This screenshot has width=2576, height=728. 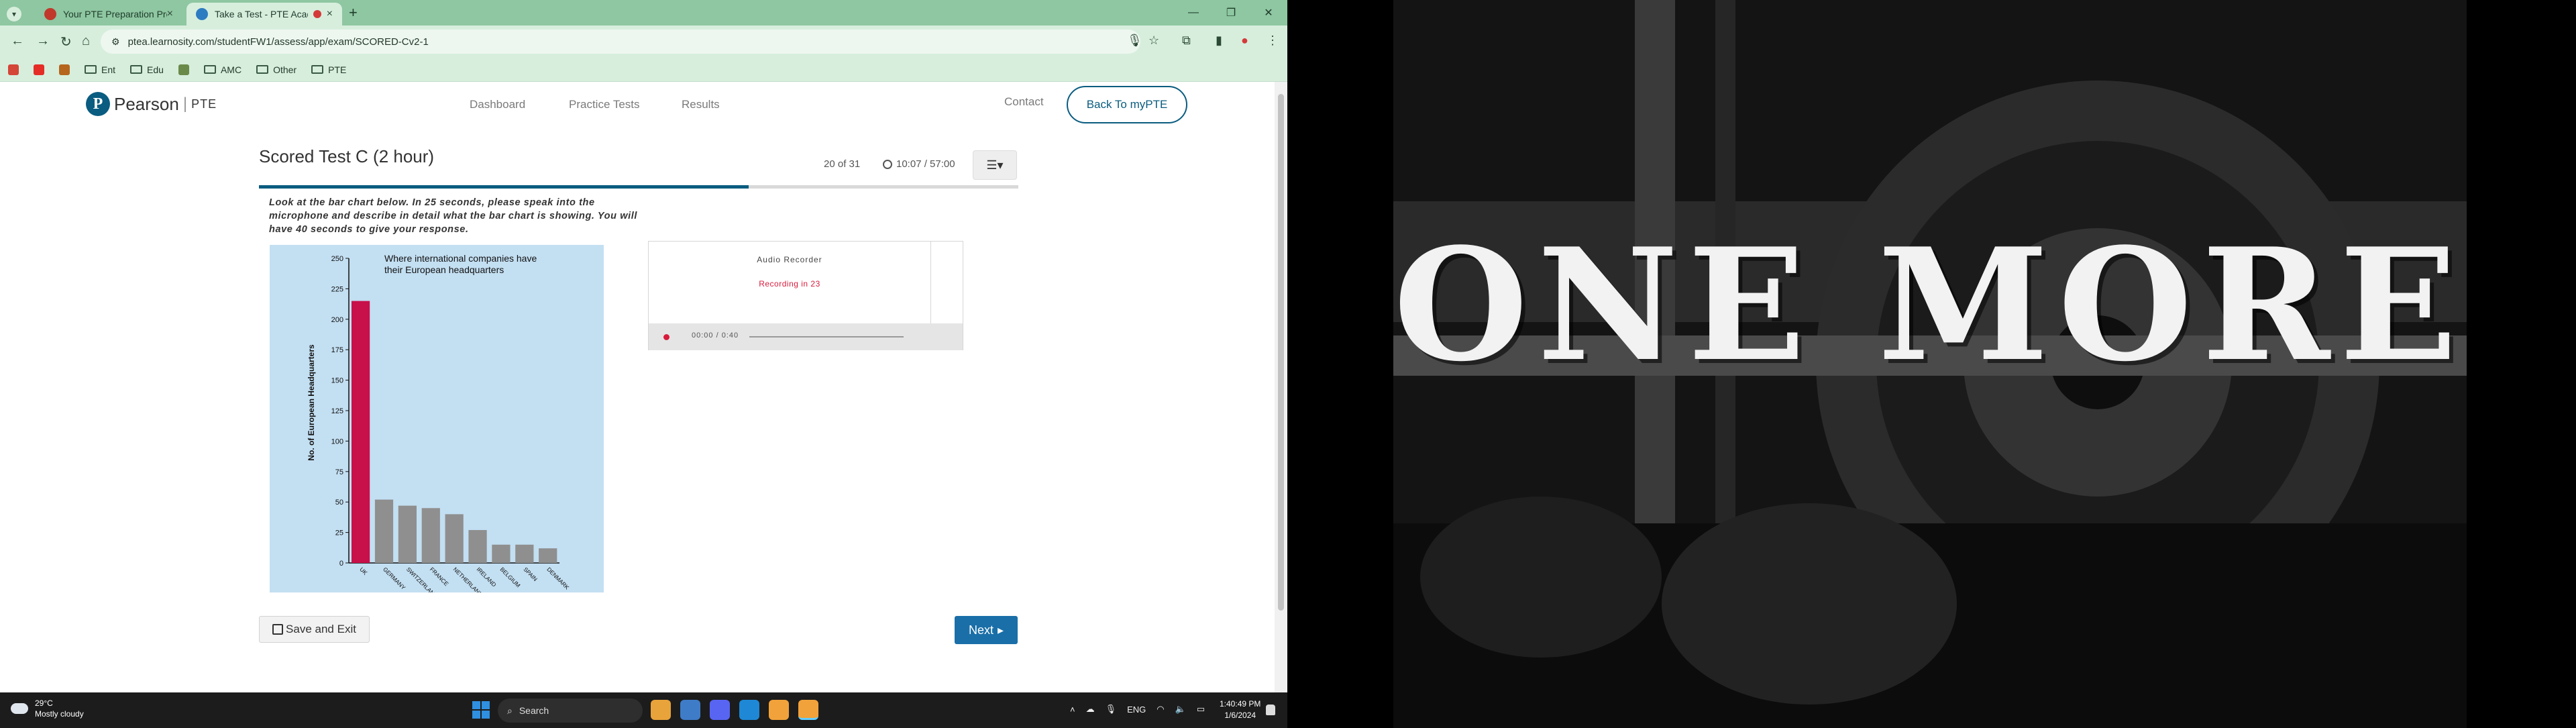 I want to click on bar-france, so click(x=430, y=535).